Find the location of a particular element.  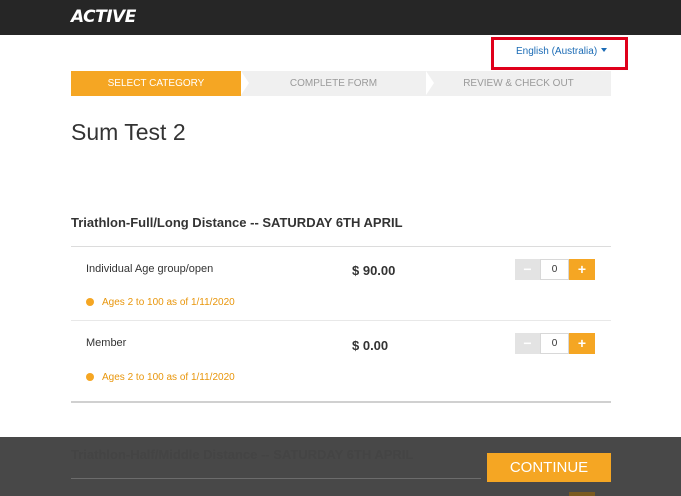

item-price: $ 0.00 is located at coordinates (370, 345).